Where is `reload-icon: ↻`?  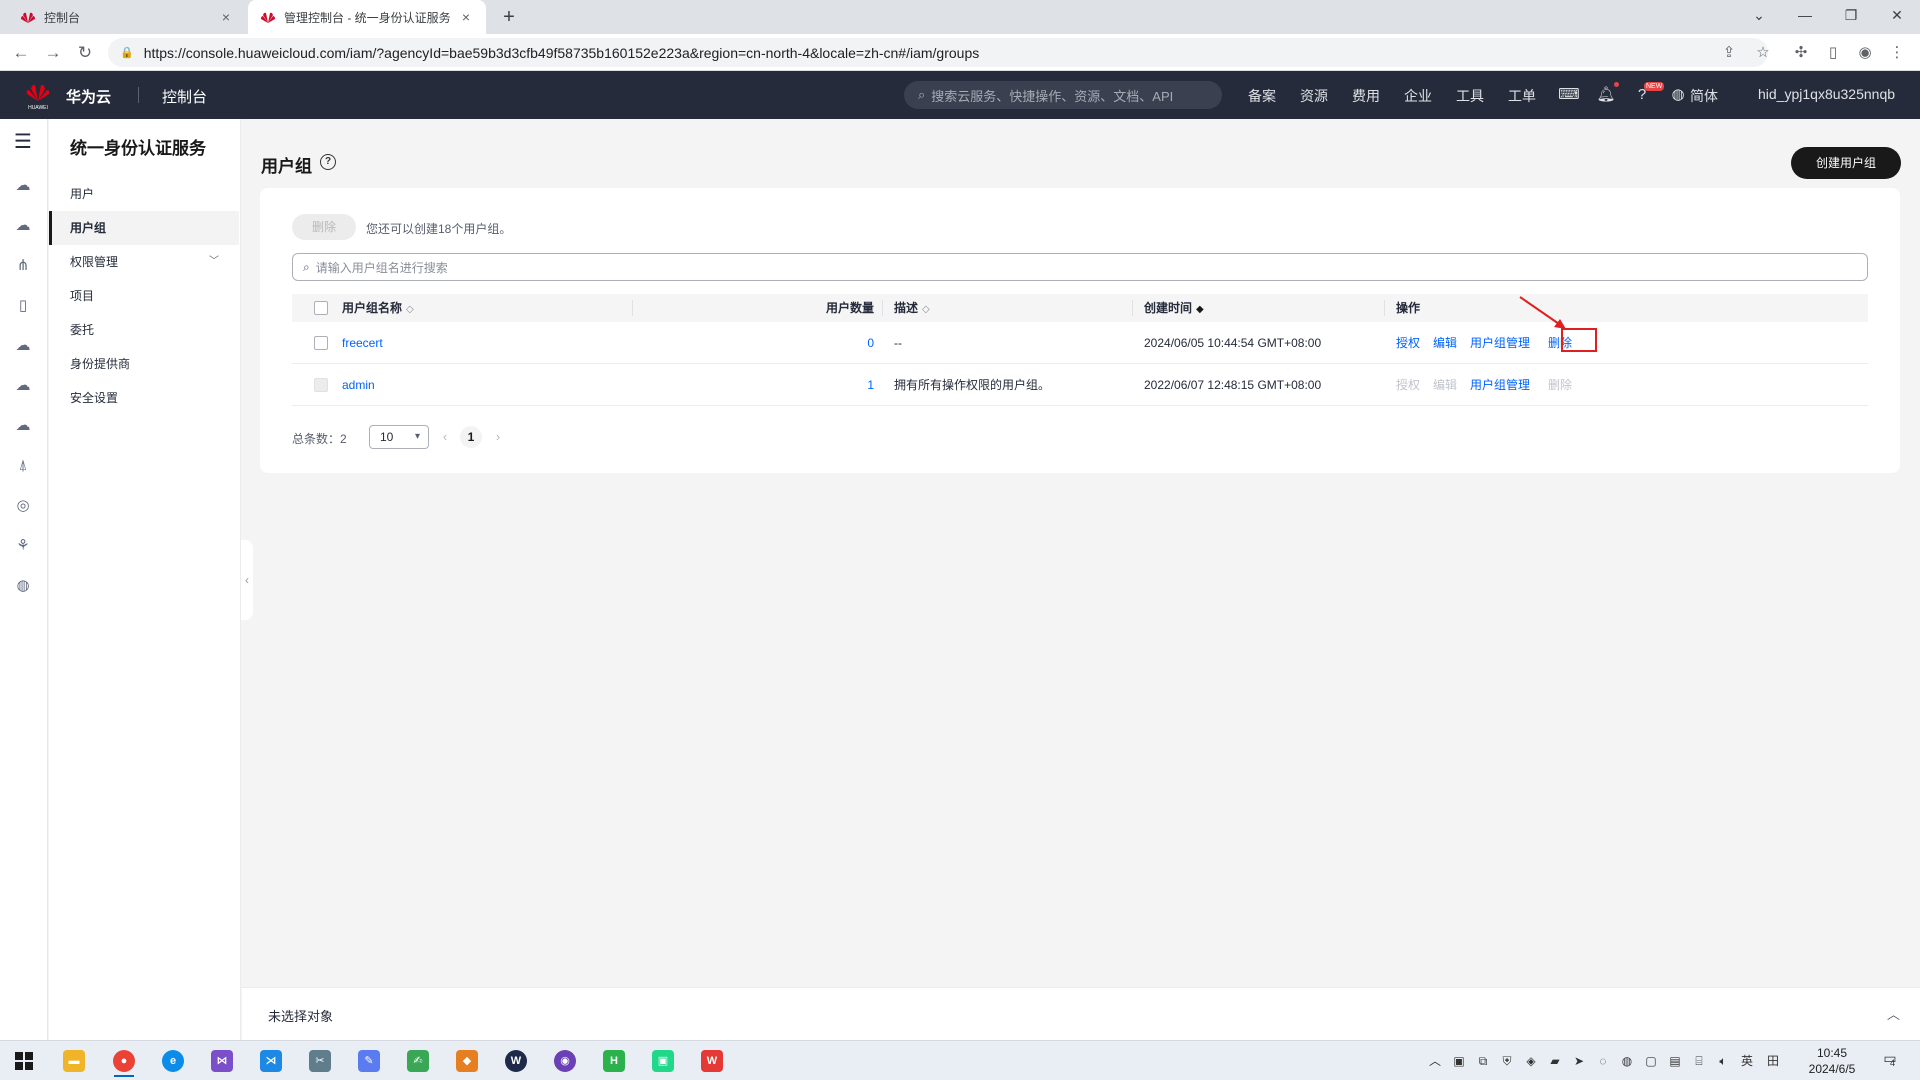 reload-icon: ↻ is located at coordinates (85, 53).